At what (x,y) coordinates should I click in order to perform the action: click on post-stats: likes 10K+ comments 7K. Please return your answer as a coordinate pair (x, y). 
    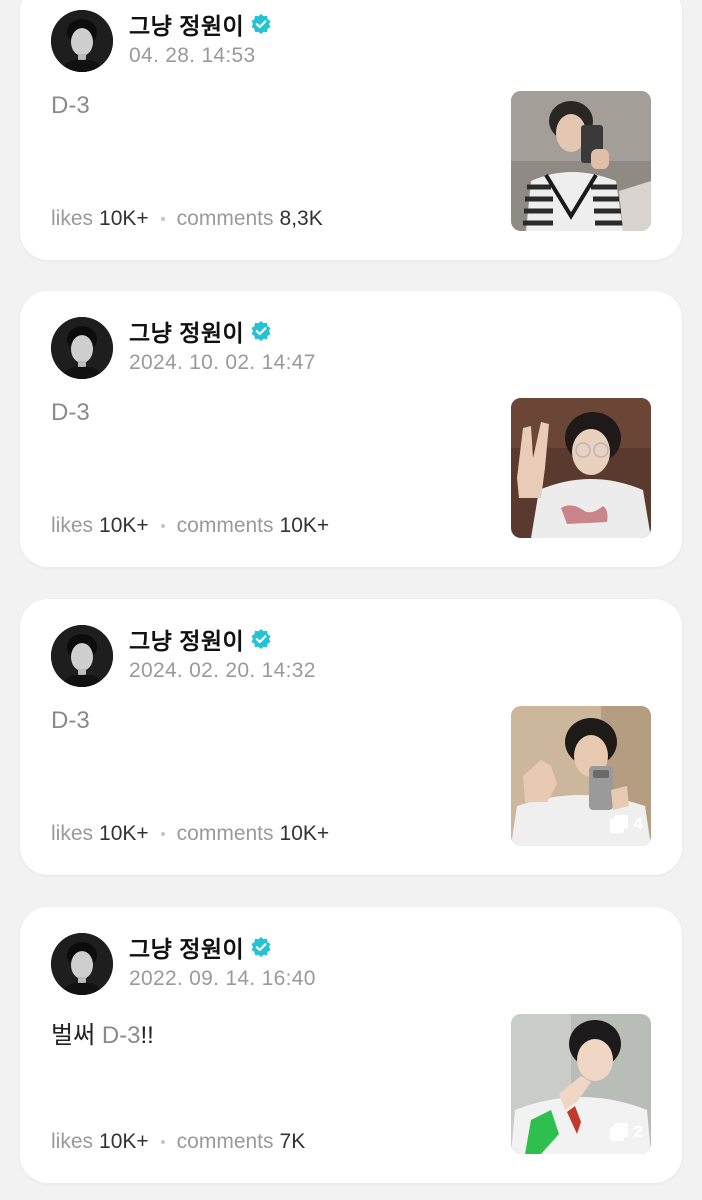
    Looking at the image, I should click on (178, 1142).